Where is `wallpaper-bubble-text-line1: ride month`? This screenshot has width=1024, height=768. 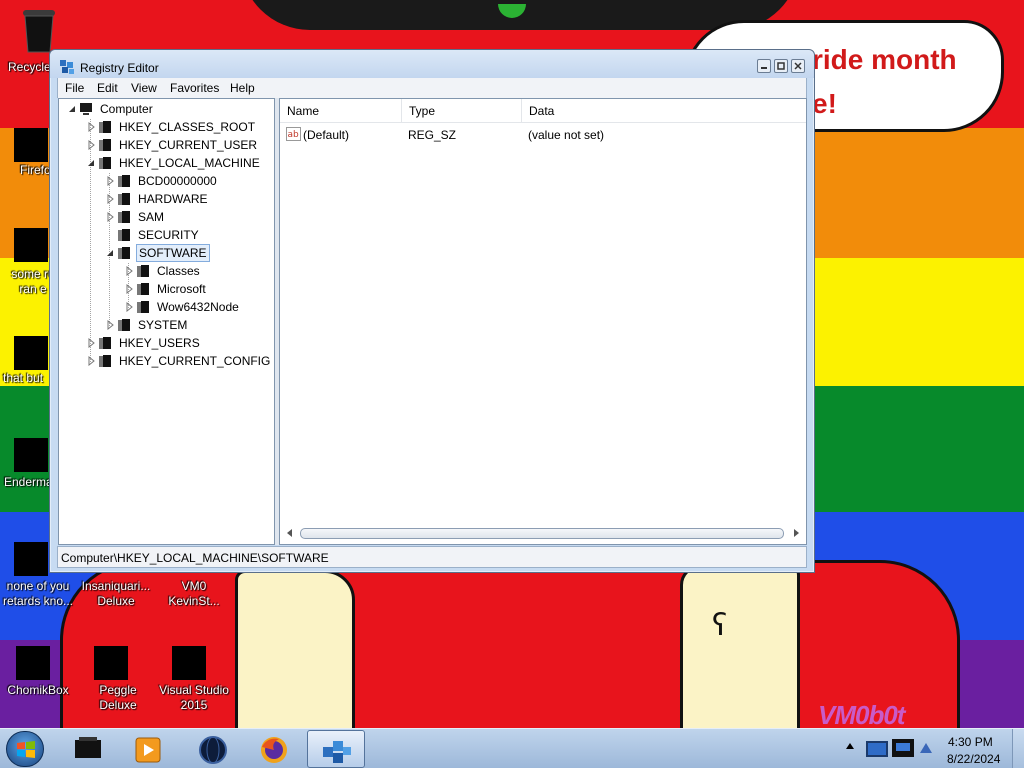
wallpaper-bubble-text-line1: ride month is located at coordinates (884, 59).